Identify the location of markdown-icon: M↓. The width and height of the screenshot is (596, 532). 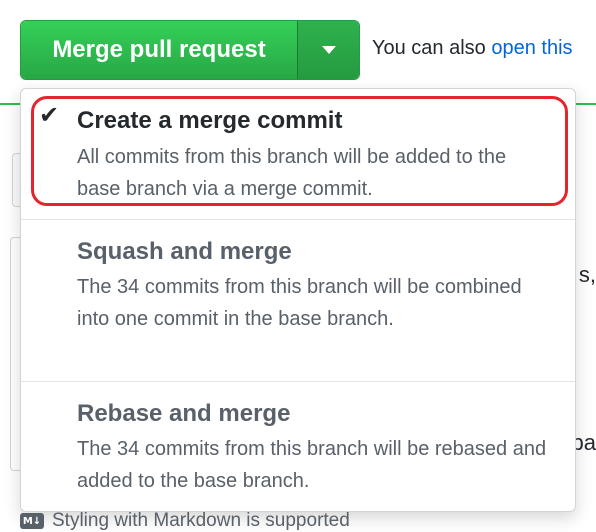
(32, 521).